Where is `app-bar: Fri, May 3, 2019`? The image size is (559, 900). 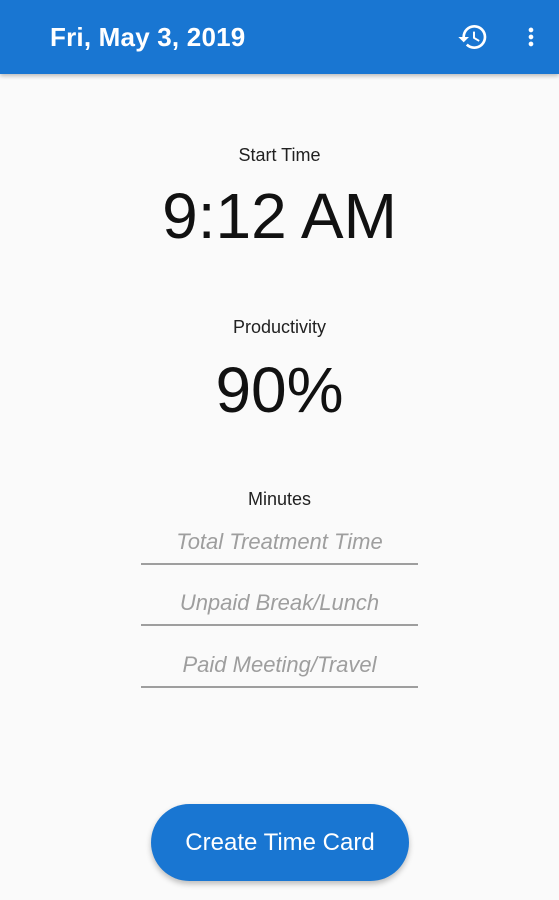 app-bar: Fri, May 3, 2019 is located at coordinates (279, 37).